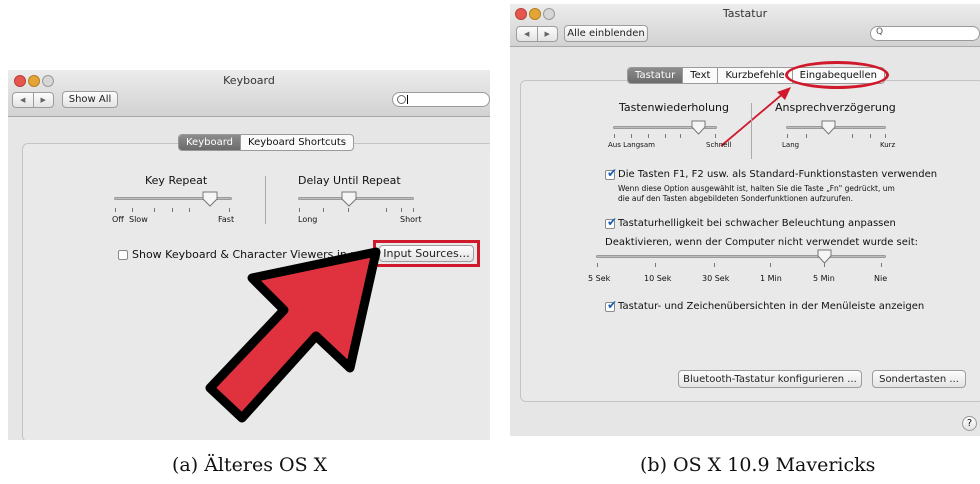 This screenshot has width=980, height=484. What do you see at coordinates (741, 256) in the screenshot?
I see `deactivate-slider` at bounding box center [741, 256].